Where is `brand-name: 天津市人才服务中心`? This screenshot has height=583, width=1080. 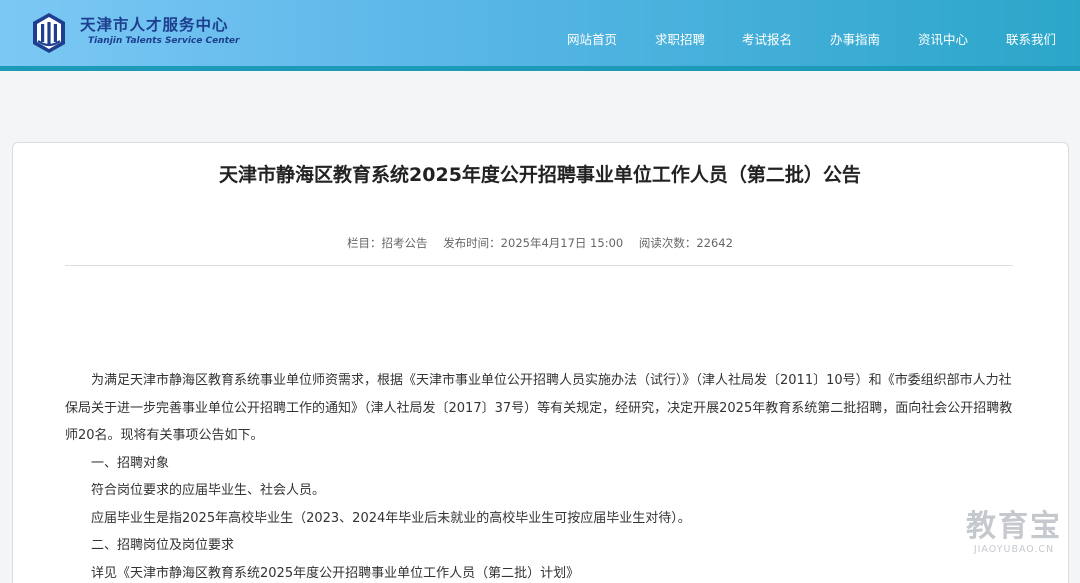 brand-name: 天津市人才服务中心 is located at coordinates (154, 25).